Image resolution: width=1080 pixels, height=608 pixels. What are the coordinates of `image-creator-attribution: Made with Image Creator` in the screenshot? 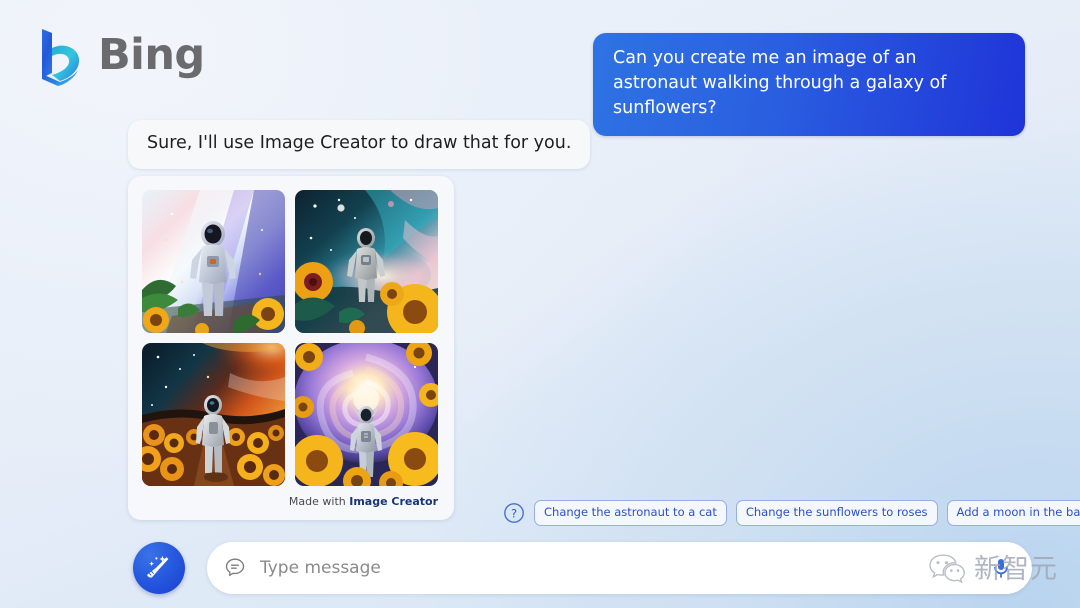 It's located at (291, 500).